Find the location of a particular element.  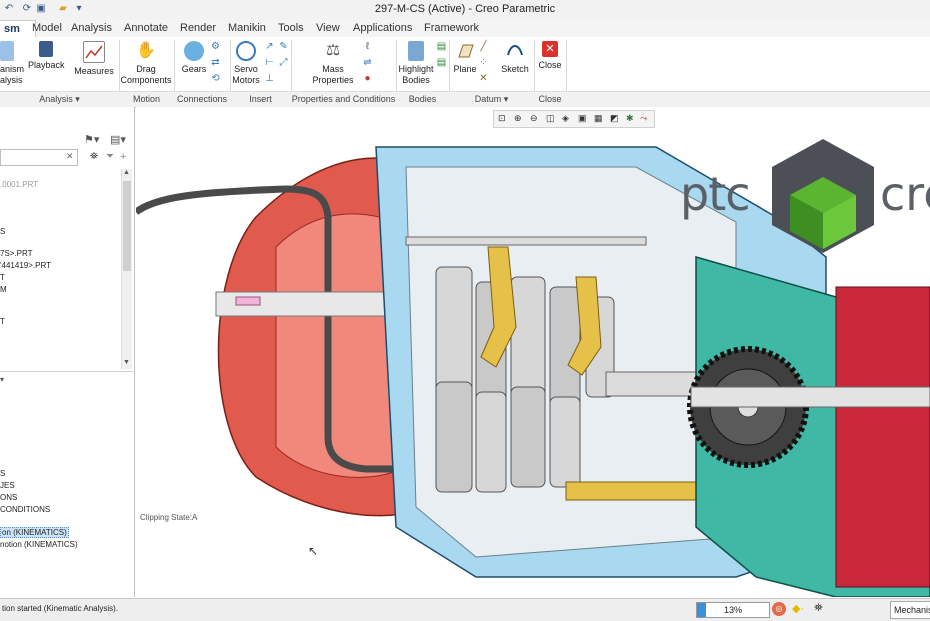

axis-icon: ╱ is located at coordinates (483, 46).